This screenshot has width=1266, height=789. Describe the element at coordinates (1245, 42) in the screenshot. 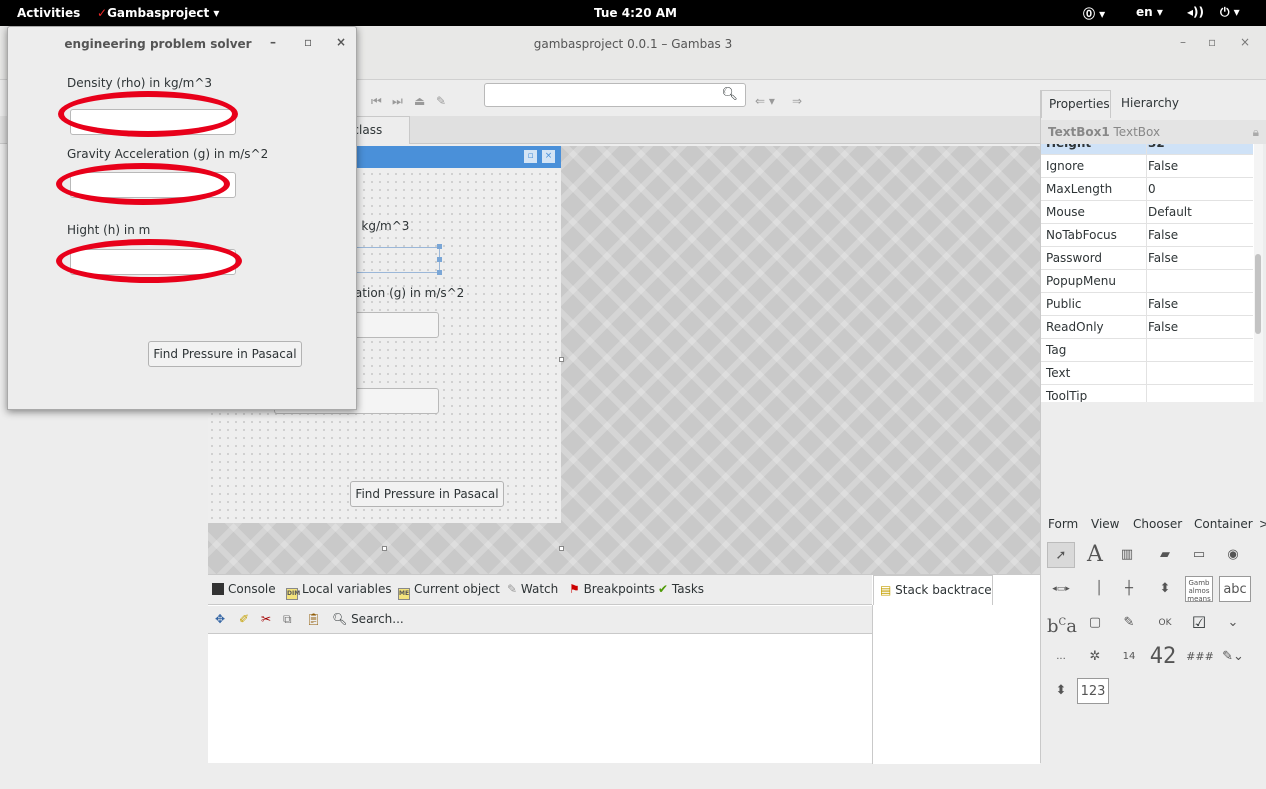

I see `ide-close-button: ×` at that location.